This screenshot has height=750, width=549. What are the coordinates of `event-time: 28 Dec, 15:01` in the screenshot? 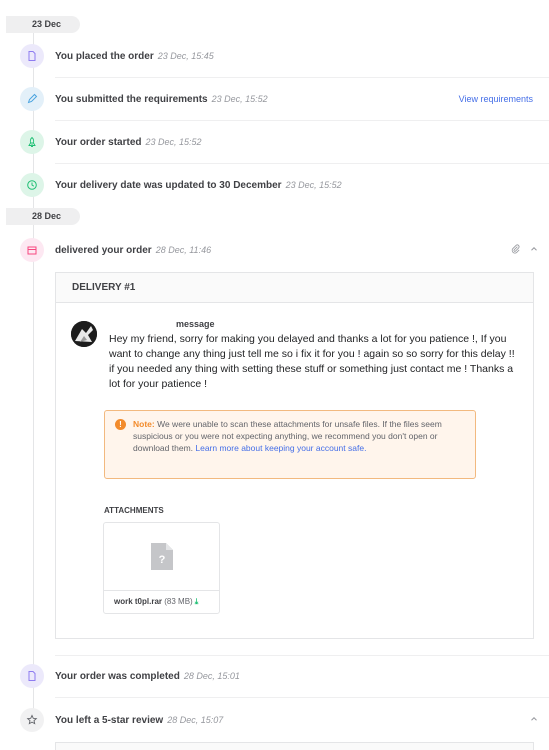 It's located at (211, 675).